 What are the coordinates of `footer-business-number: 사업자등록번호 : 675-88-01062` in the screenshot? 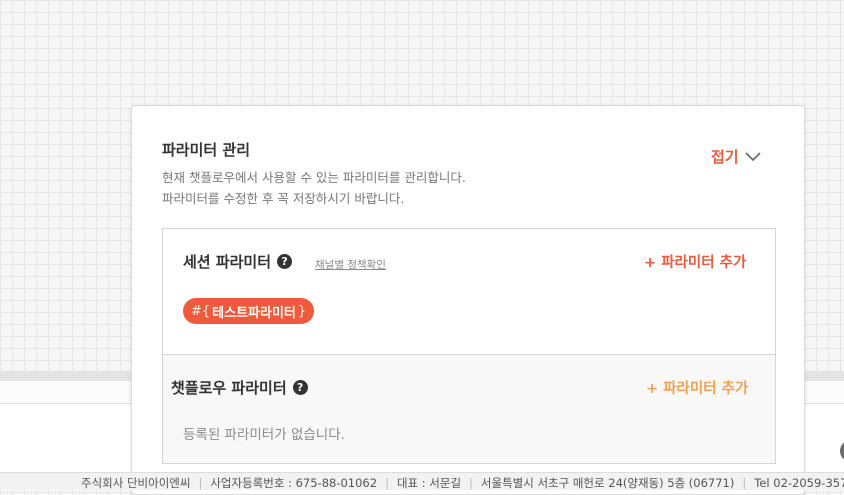 It's located at (294, 483).